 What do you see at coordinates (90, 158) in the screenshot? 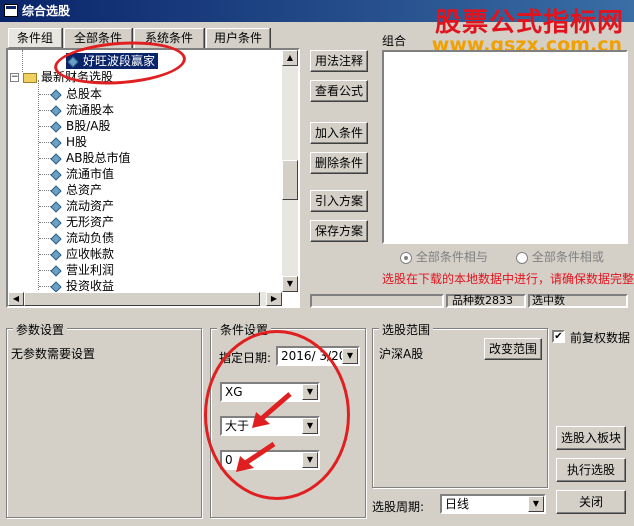
I see `tree-item: AB股总市值` at bounding box center [90, 158].